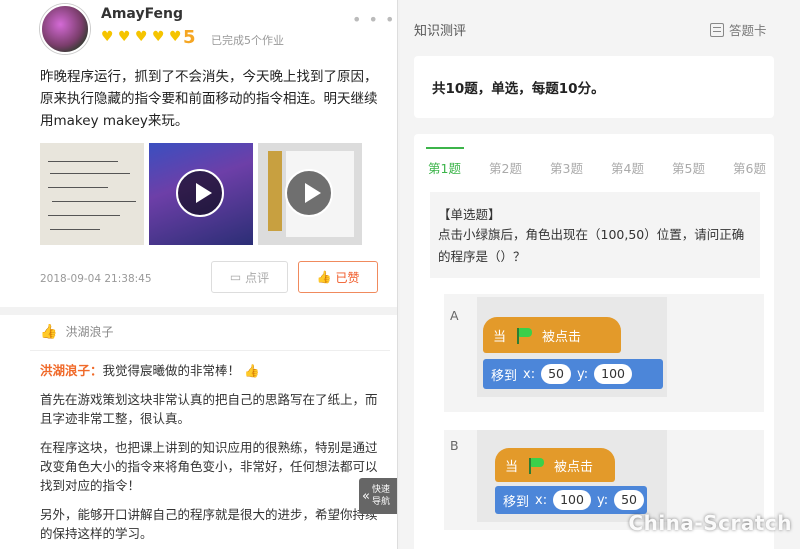 The image size is (800, 549). I want to click on comment-button: ▭ 点评, so click(249, 277).